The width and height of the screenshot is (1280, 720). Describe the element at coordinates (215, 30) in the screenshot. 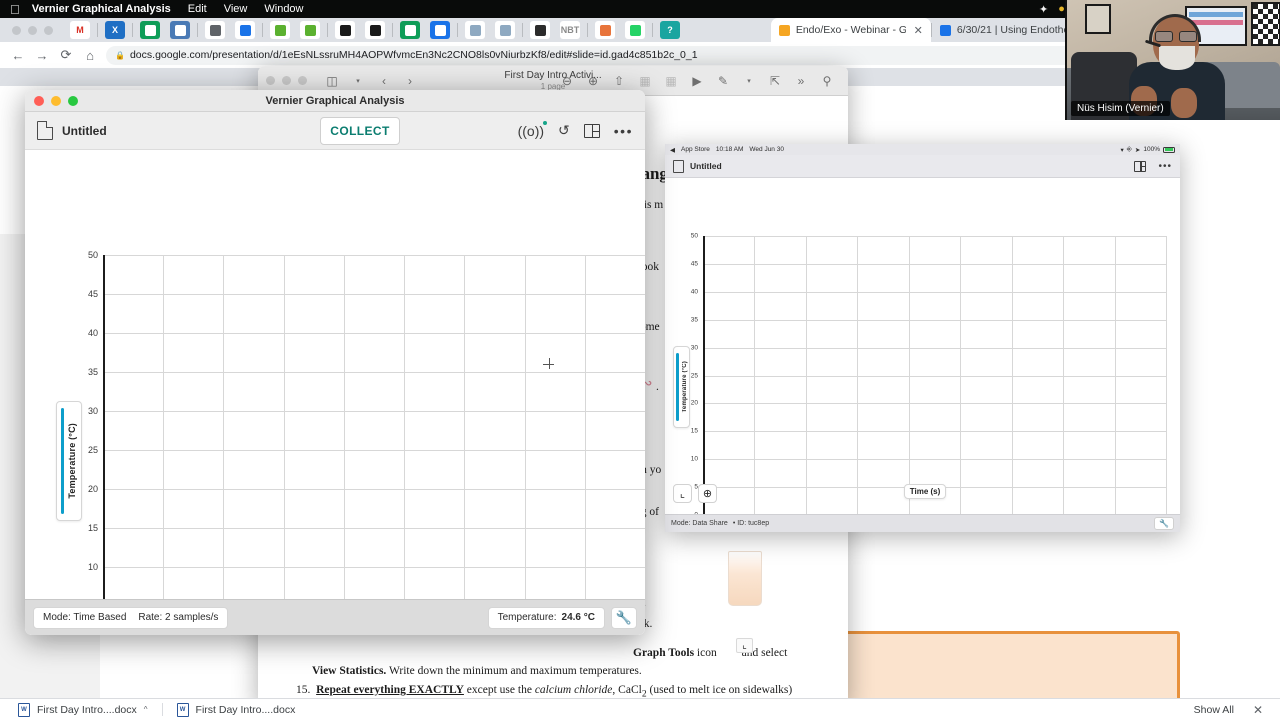

I see `chat-extension-icon` at that location.